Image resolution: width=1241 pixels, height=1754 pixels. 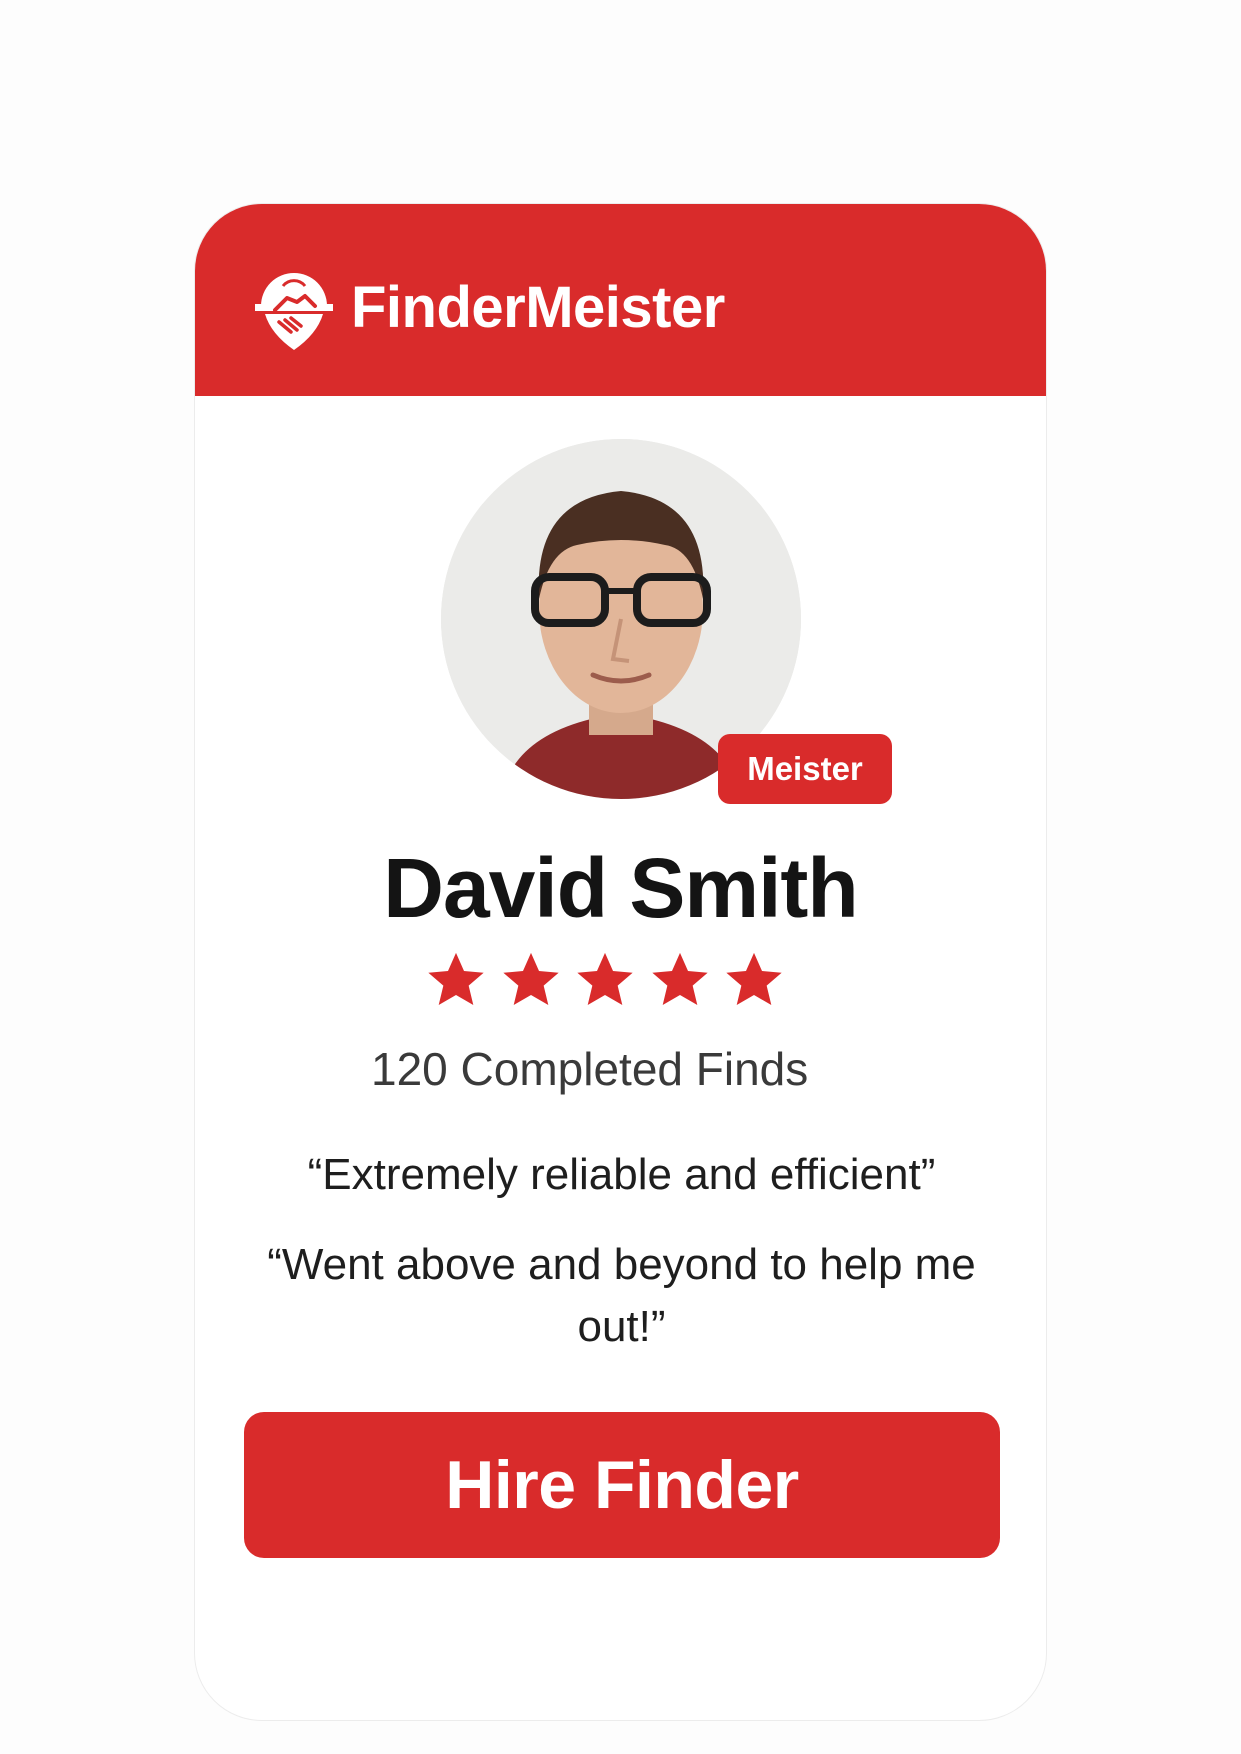 What do you see at coordinates (621, 1174) in the screenshot?
I see `review-quote: “Extremely reliable and efficient”` at bounding box center [621, 1174].